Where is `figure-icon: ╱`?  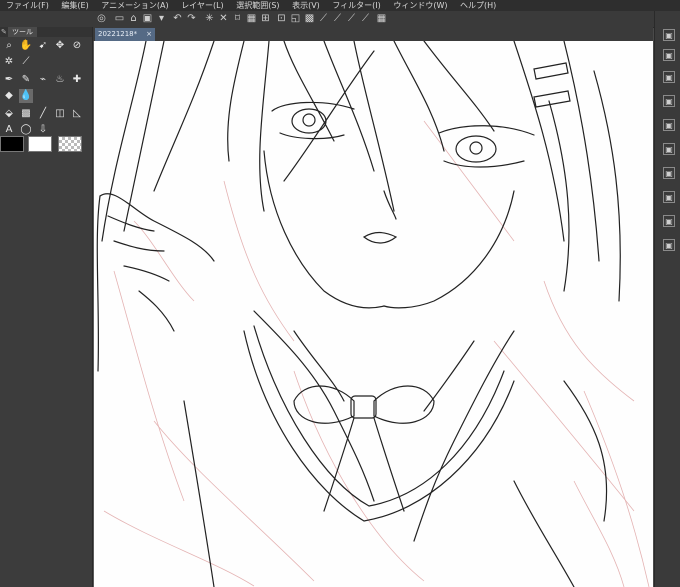
figure-icon: ╱ is located at coordinates (43, 114).